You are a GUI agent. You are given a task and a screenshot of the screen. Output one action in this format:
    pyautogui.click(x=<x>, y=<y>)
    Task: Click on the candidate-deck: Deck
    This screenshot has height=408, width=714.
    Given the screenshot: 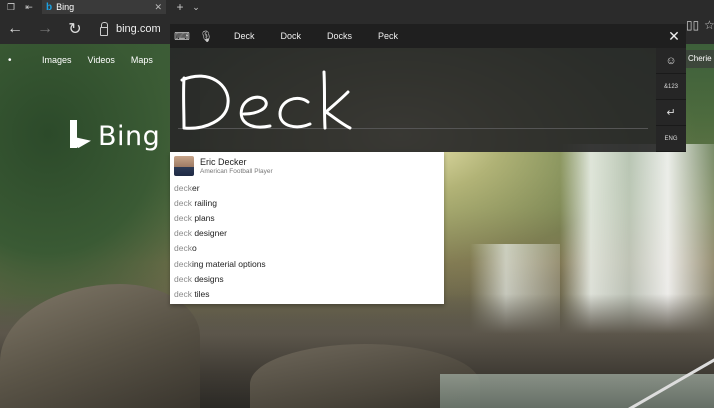 What is the action you would take?
    pyautogui.click(x=244, y=36)
    